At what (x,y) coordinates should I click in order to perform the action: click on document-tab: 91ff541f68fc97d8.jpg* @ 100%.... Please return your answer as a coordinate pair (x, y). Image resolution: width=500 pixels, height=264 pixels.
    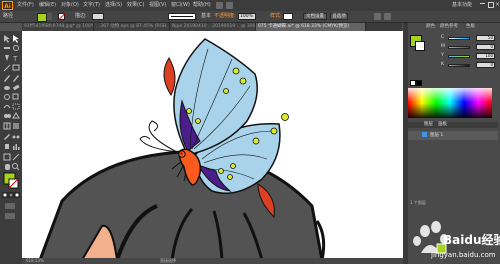
    Looking at the image, I should click on (58, 27).